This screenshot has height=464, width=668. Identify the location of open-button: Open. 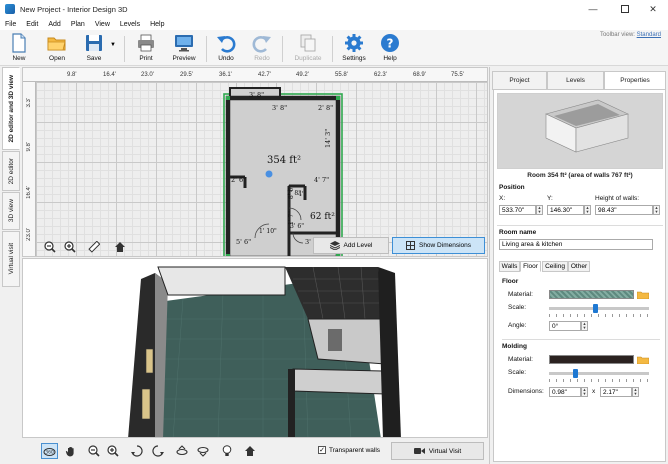
(57, 48).